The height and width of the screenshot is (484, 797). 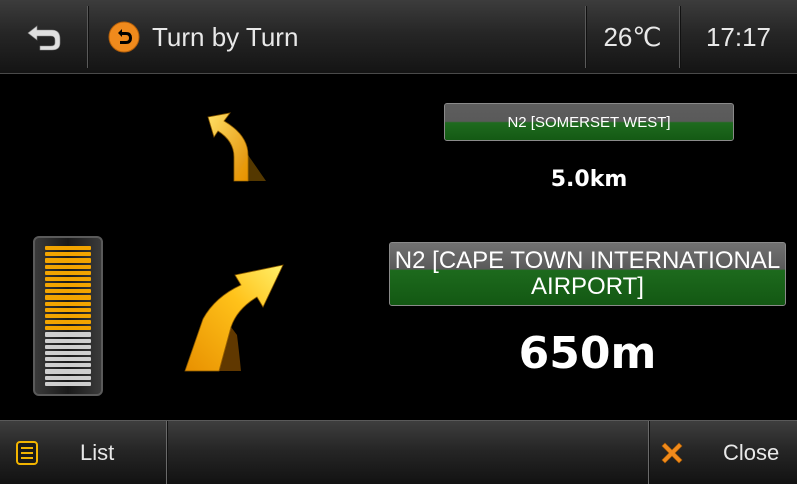 What do you see at coordinates (672, 453) in the screenshot?
I see `close-x-icon` at bounding box center [672, 453].